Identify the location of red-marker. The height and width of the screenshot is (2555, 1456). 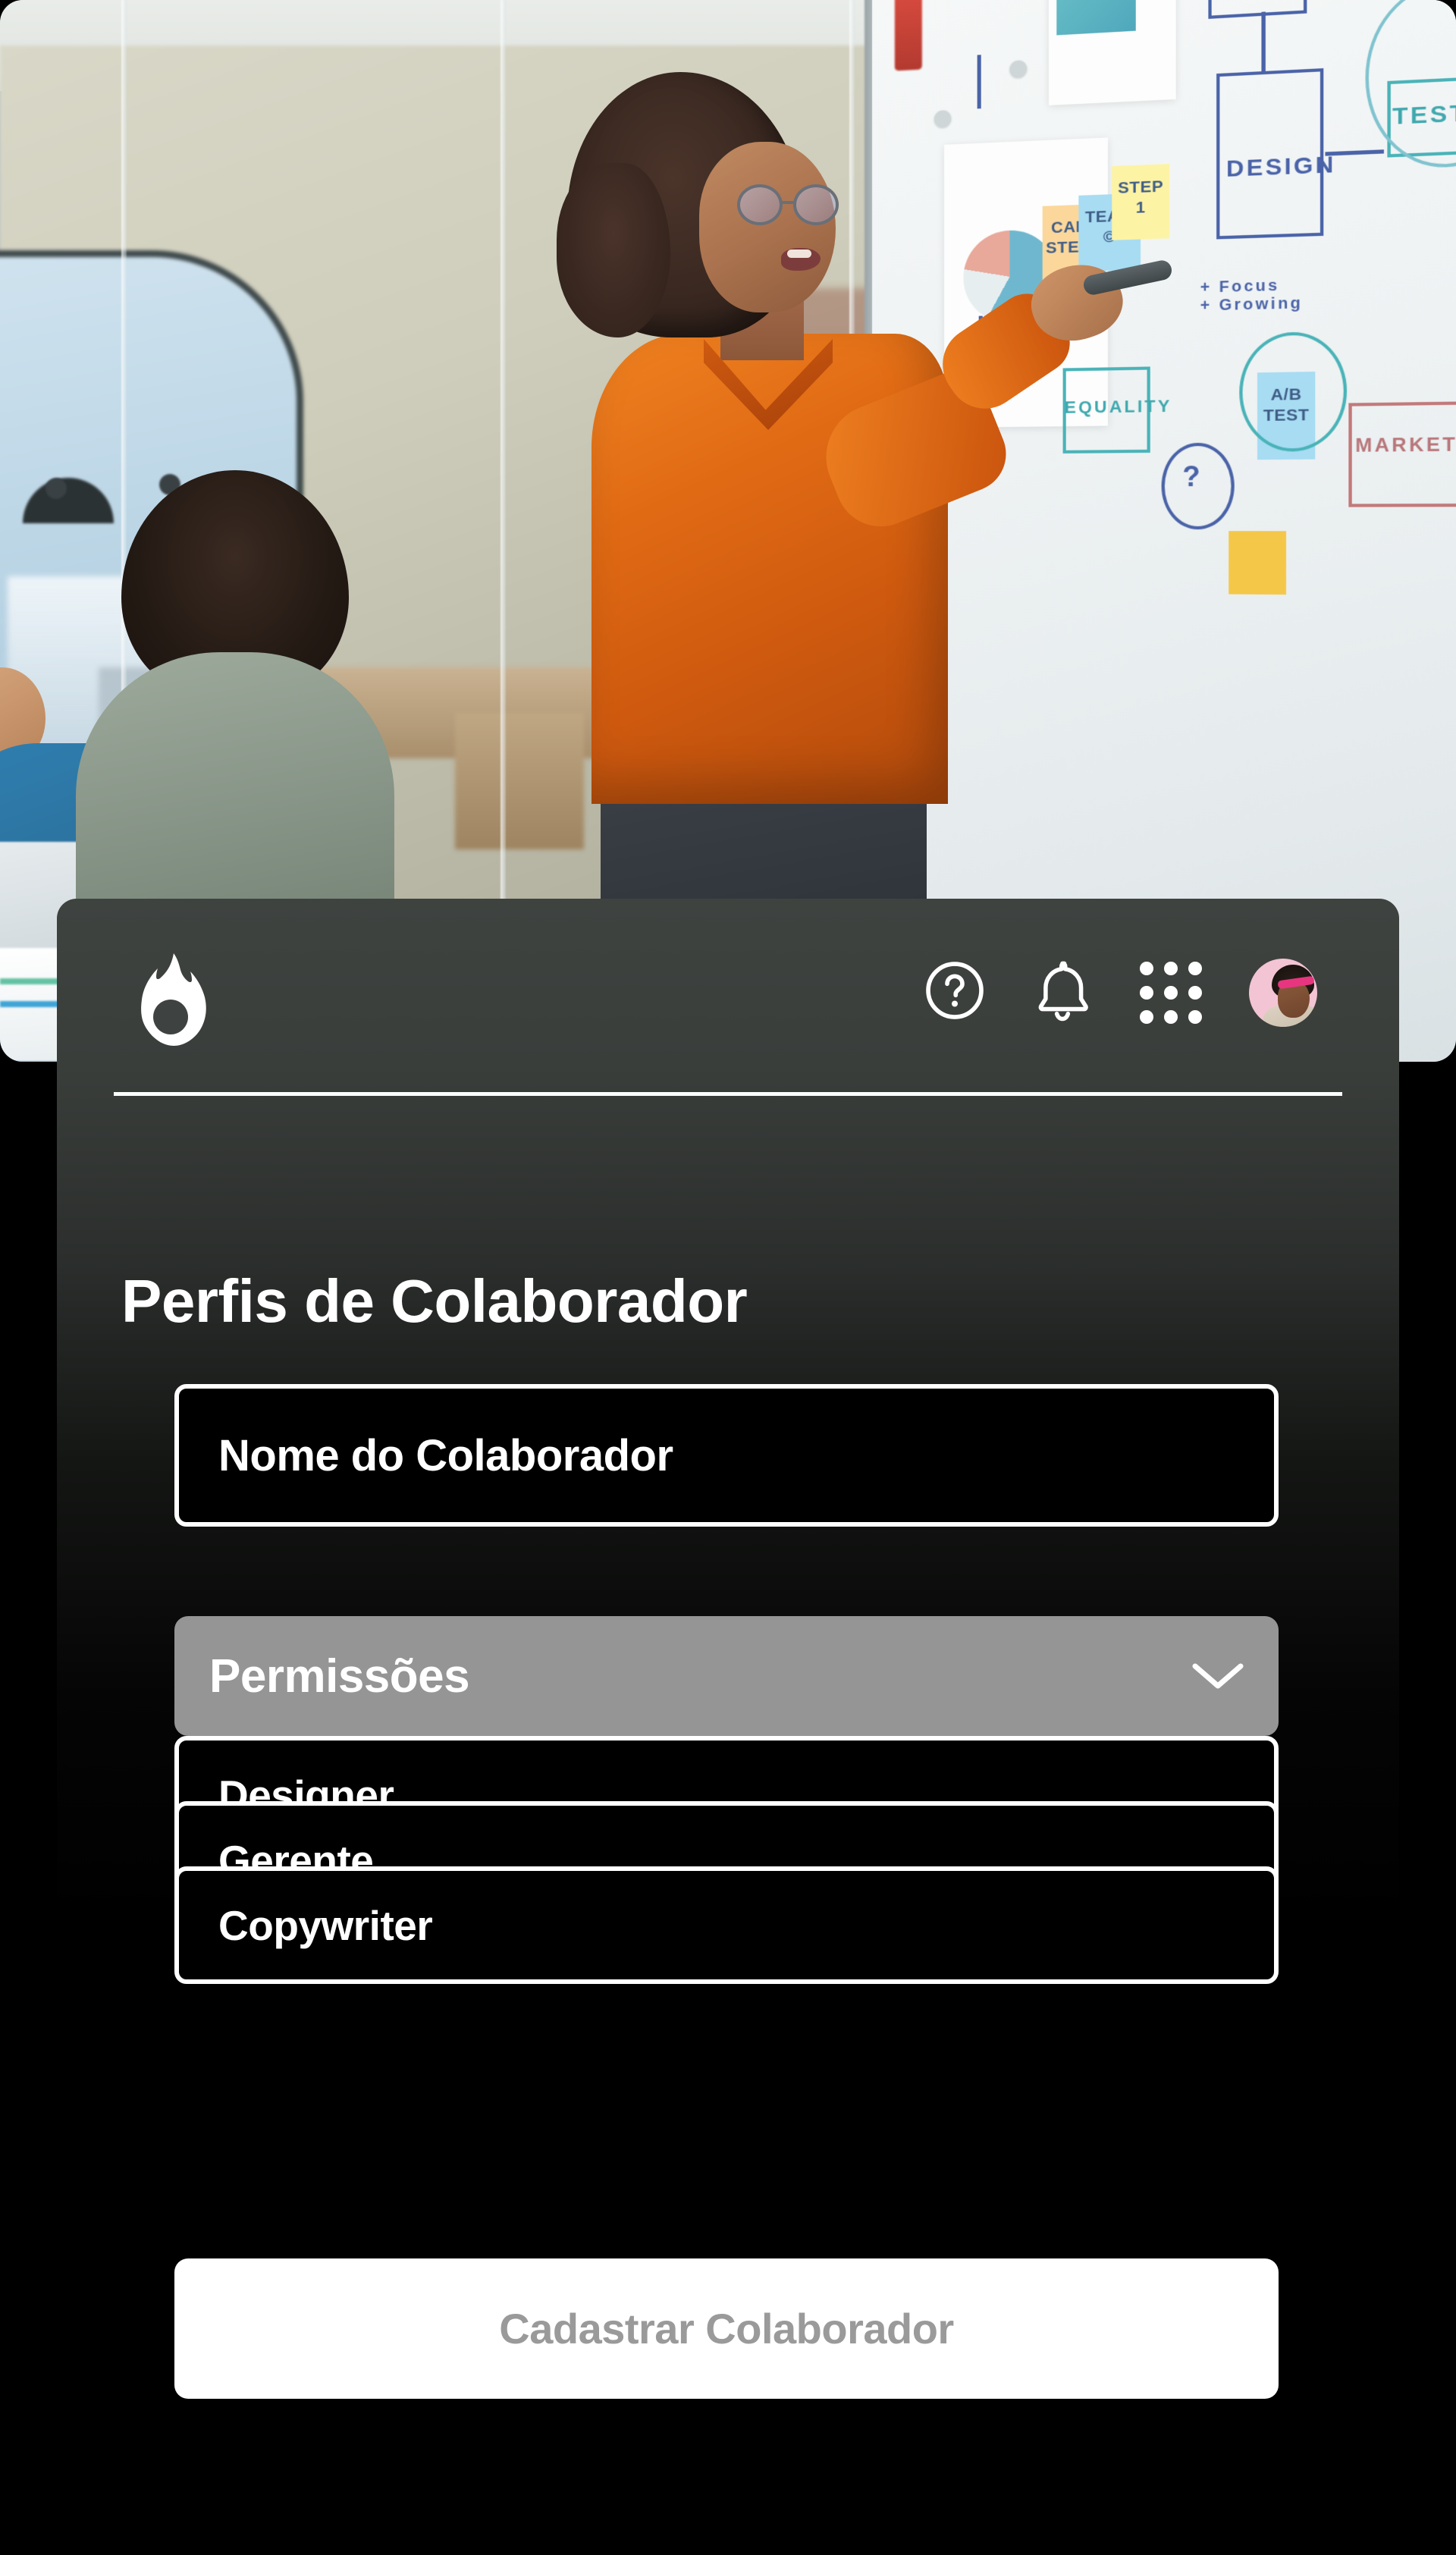
(908, 35).